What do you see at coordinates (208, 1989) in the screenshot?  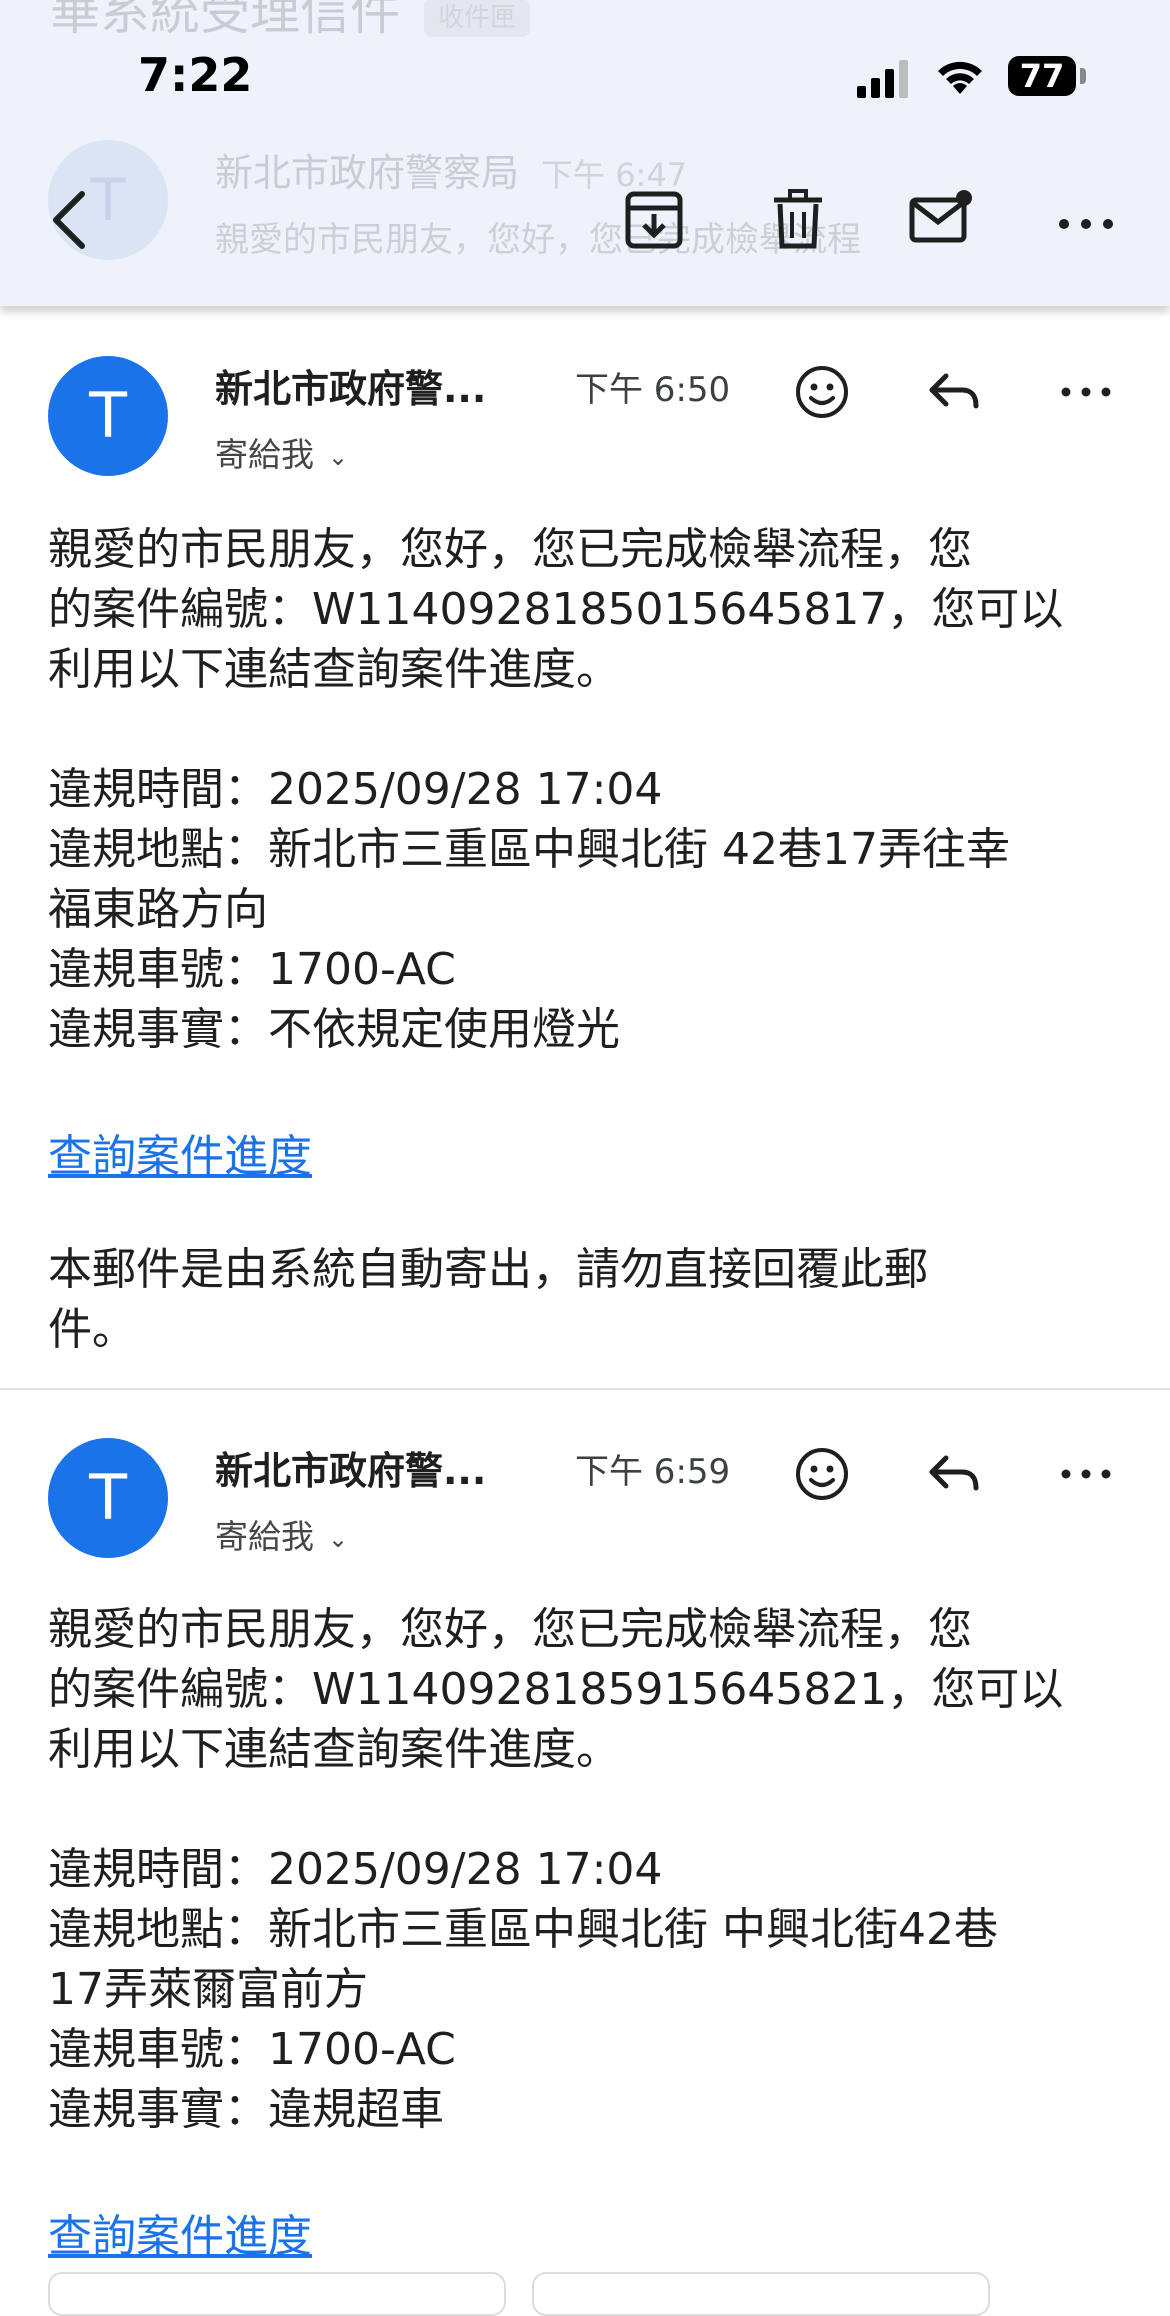 I see `body-line: 17弄萊爾富前方` at bounding box center [208, 1989].